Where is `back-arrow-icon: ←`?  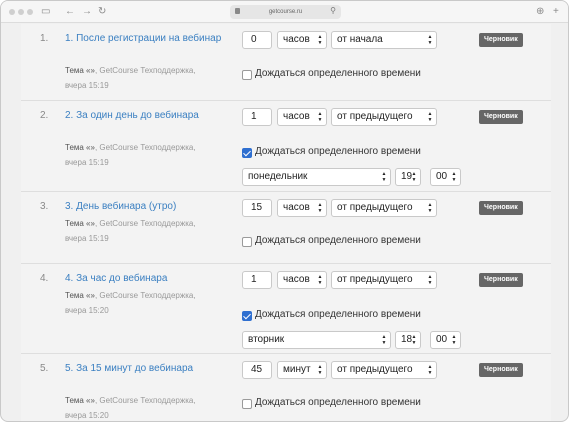
back-arrow-icon: ← is located at coordinates (70, 12).